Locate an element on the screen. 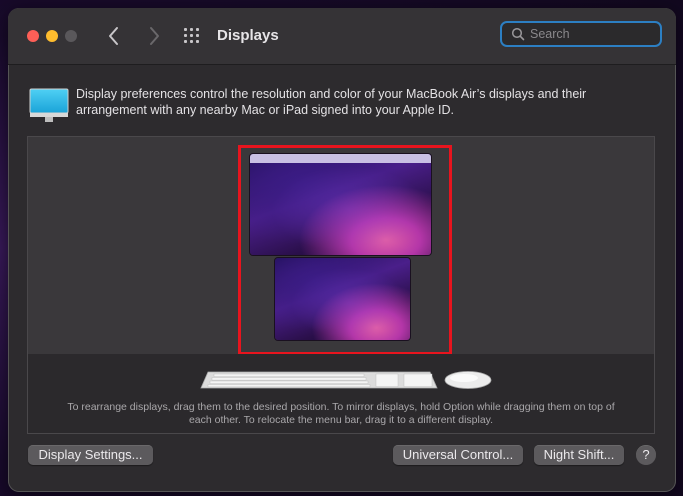 This screenshot has height=496, width=683. main-display-thumbnail is located at coordinates (340, 204).